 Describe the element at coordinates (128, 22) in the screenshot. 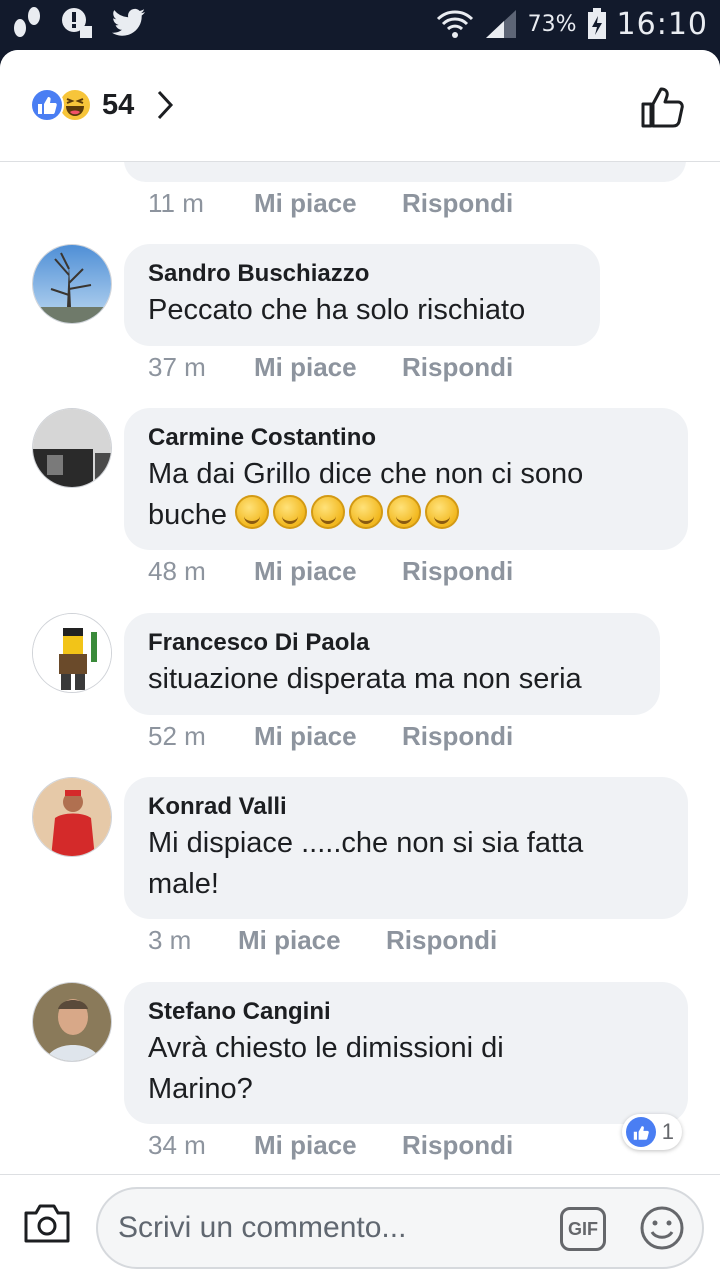

I see `twitter-icon` at that location.